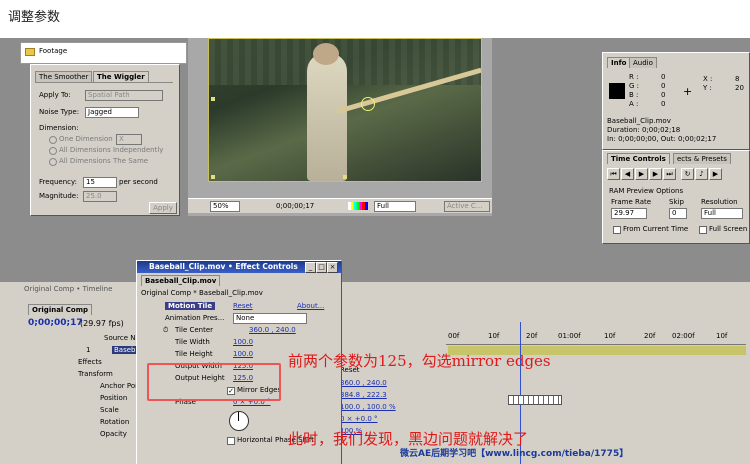 This screenshot has height=464, width=750. What do you see at coordinates (617, 230) in the screenshot?
I see `from-current-checkbox` at bounding box center [617, 230].